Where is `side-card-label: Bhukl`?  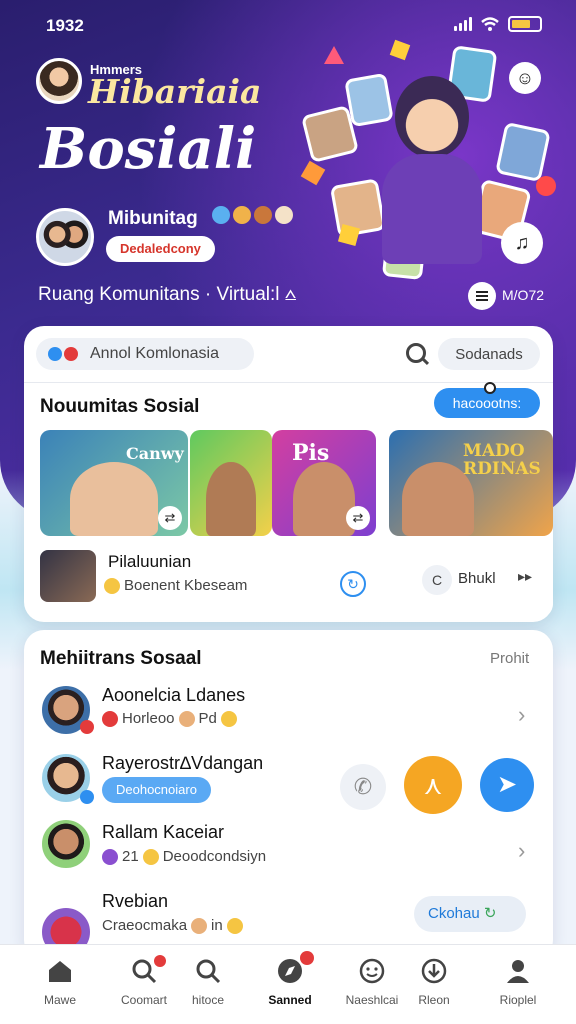
side-card-label: Bhukl is located at coordinates (477, 578).